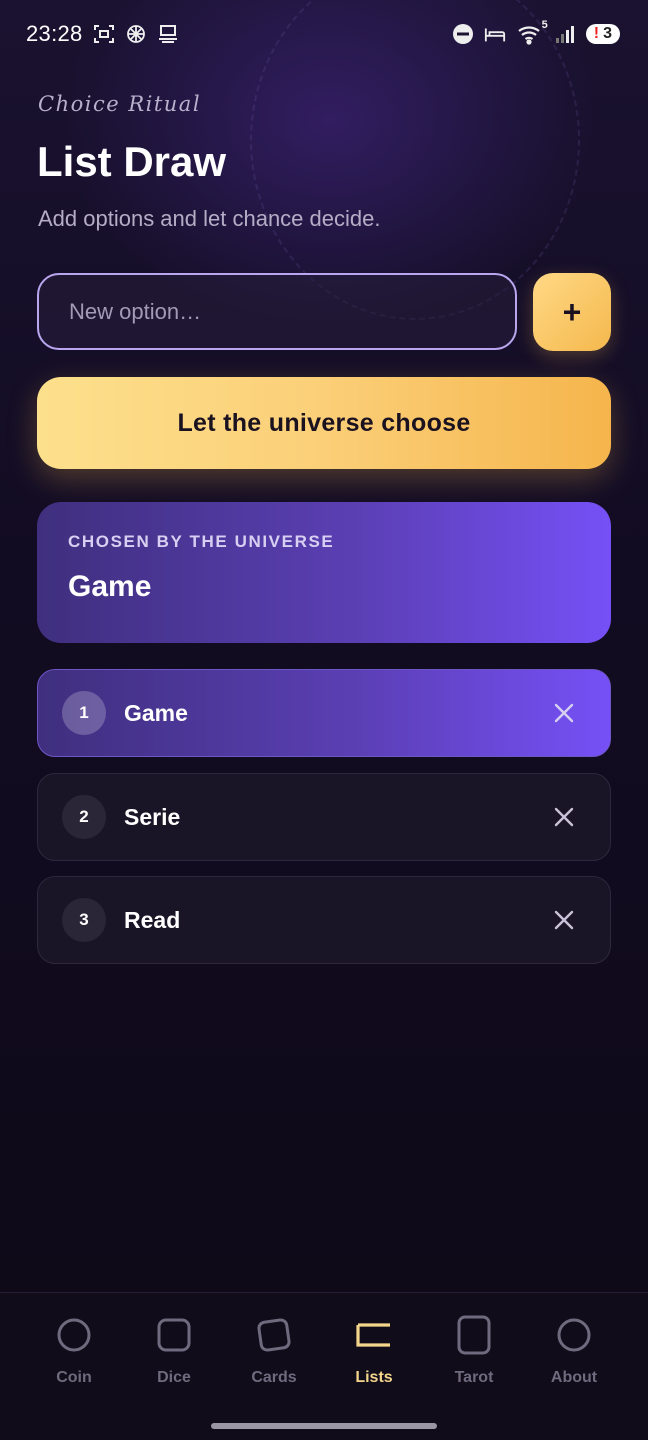 The width and height of the screenshot is (648, 1440). I want to click on nav-item-dice: Dice, so click(174, 1351).